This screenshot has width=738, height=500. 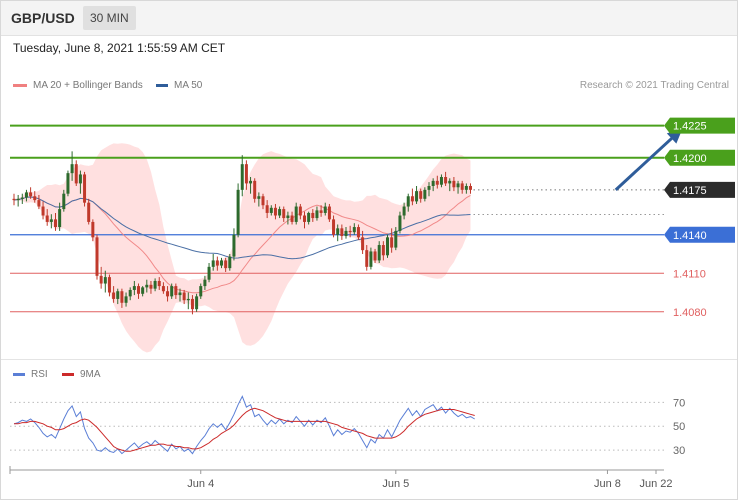 I want to click on x-tick-label-2: Jun 8, so click(x=607, y=484).